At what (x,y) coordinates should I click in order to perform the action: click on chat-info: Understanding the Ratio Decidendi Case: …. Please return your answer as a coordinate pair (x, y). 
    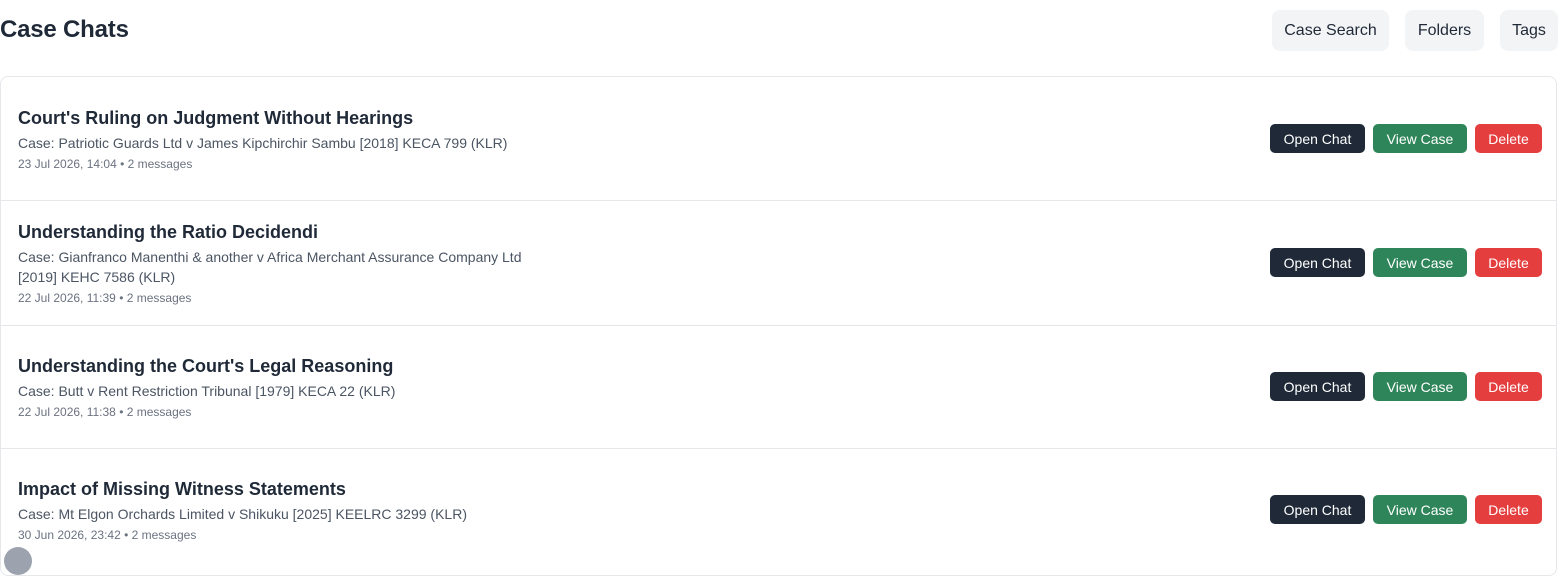
    Looking at the image, I should click on (288, 263).